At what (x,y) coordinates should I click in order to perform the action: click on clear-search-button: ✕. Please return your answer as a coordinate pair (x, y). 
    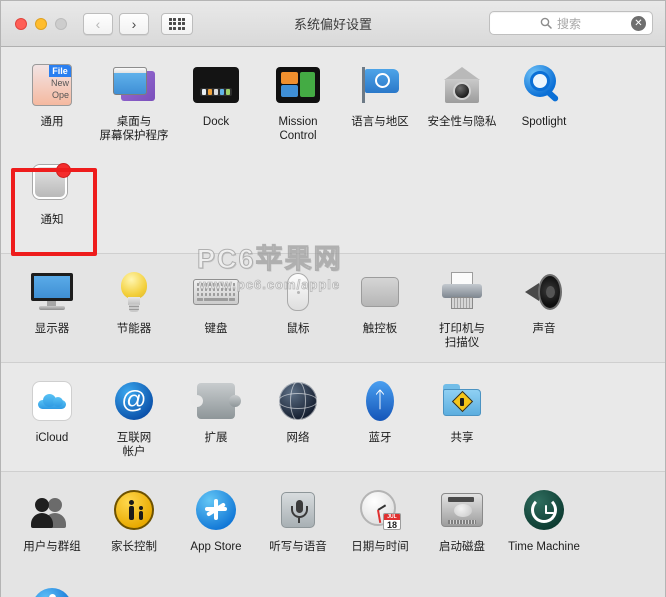
    Looking at the image, I should click on (638, 23).